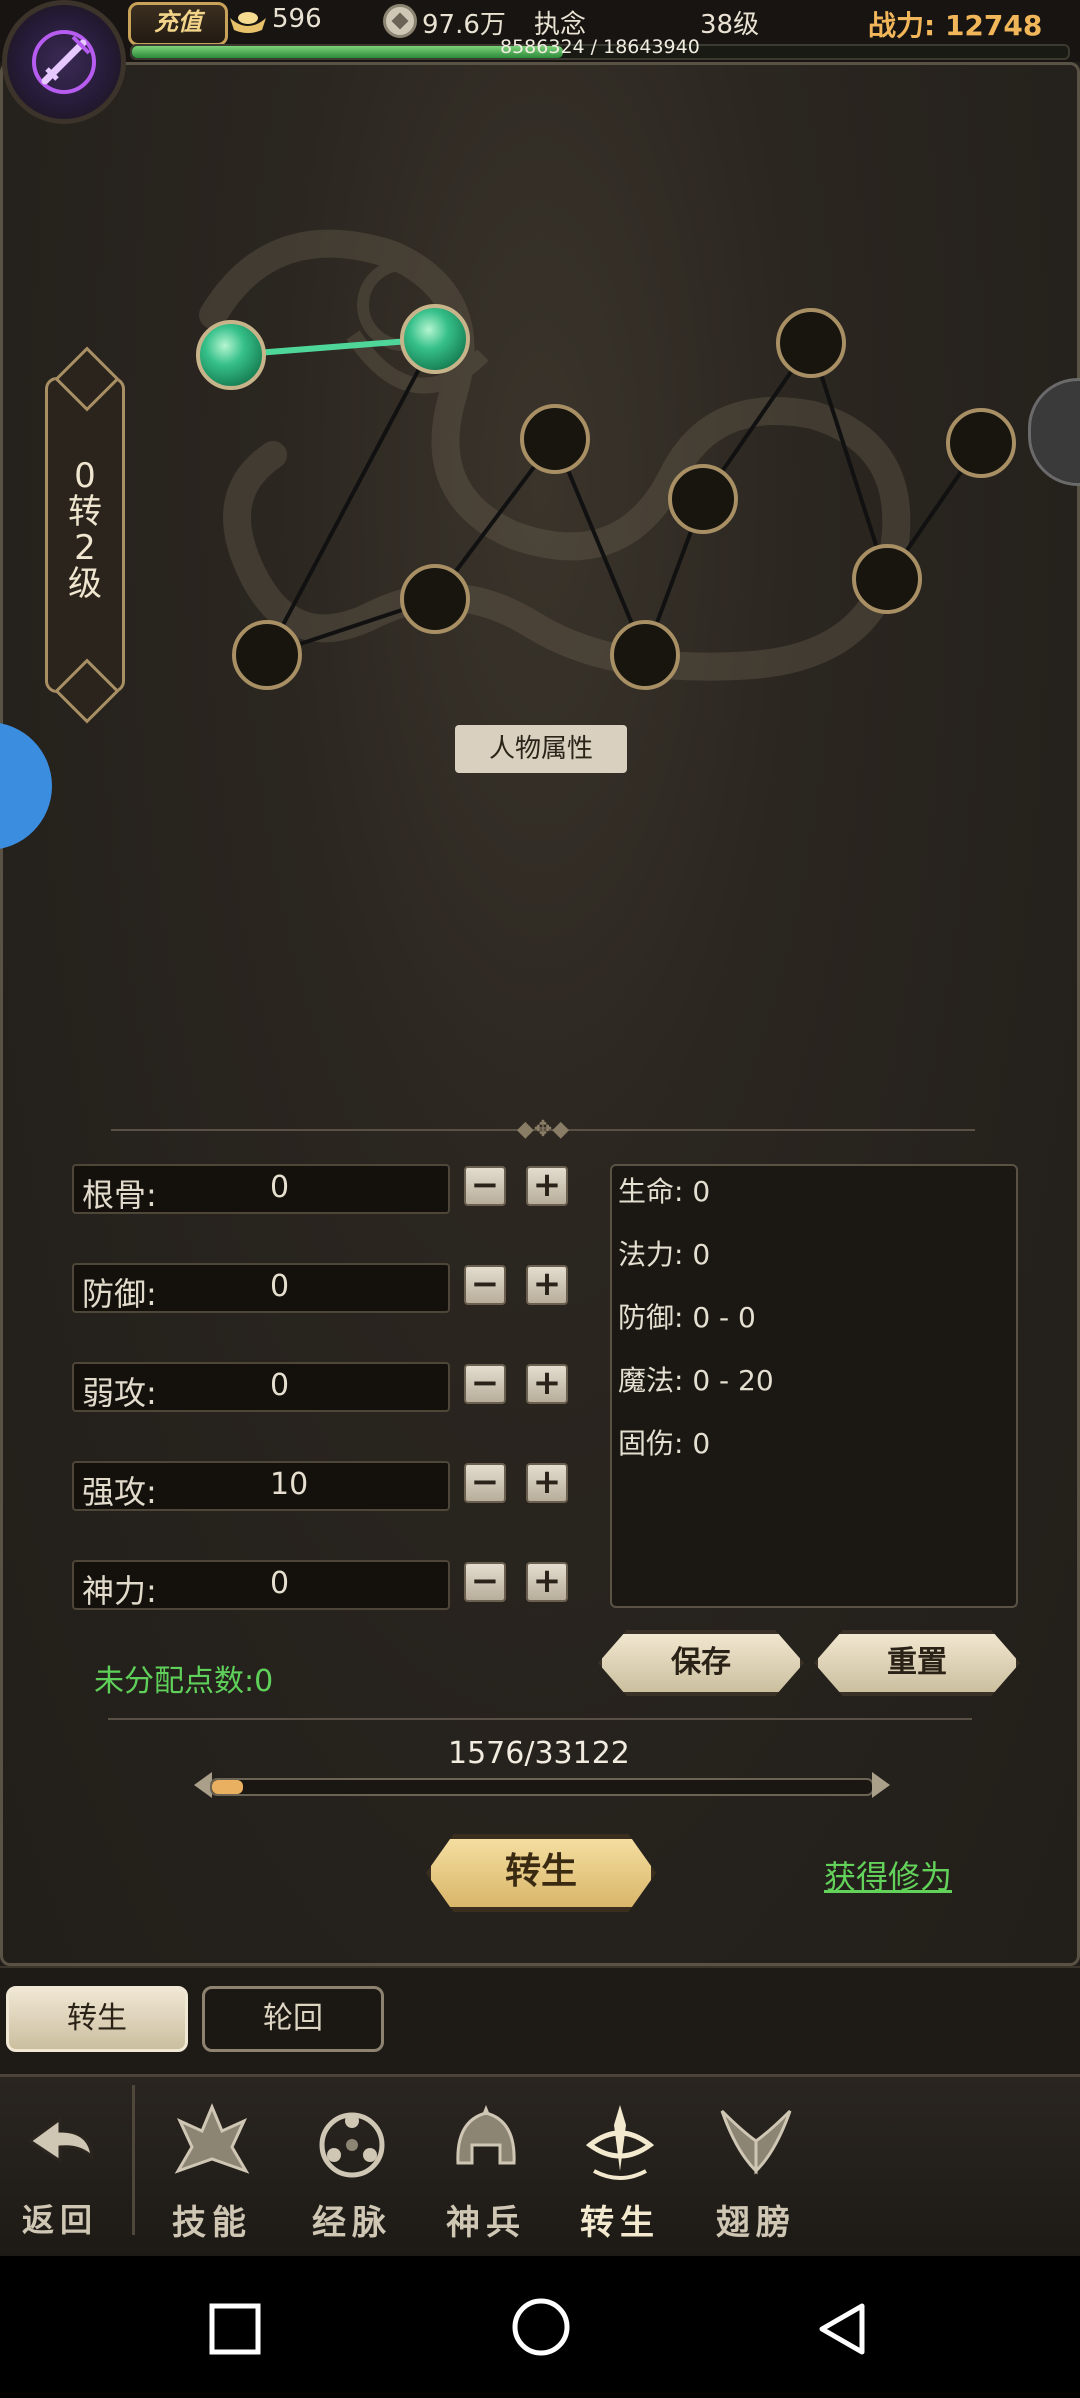 This screenshot has width=1080, height=2398. Describe the element at coordinates (664, 1443) in the screenshot. I see `stat-fixed-damage: 固伤: 0` at that location.